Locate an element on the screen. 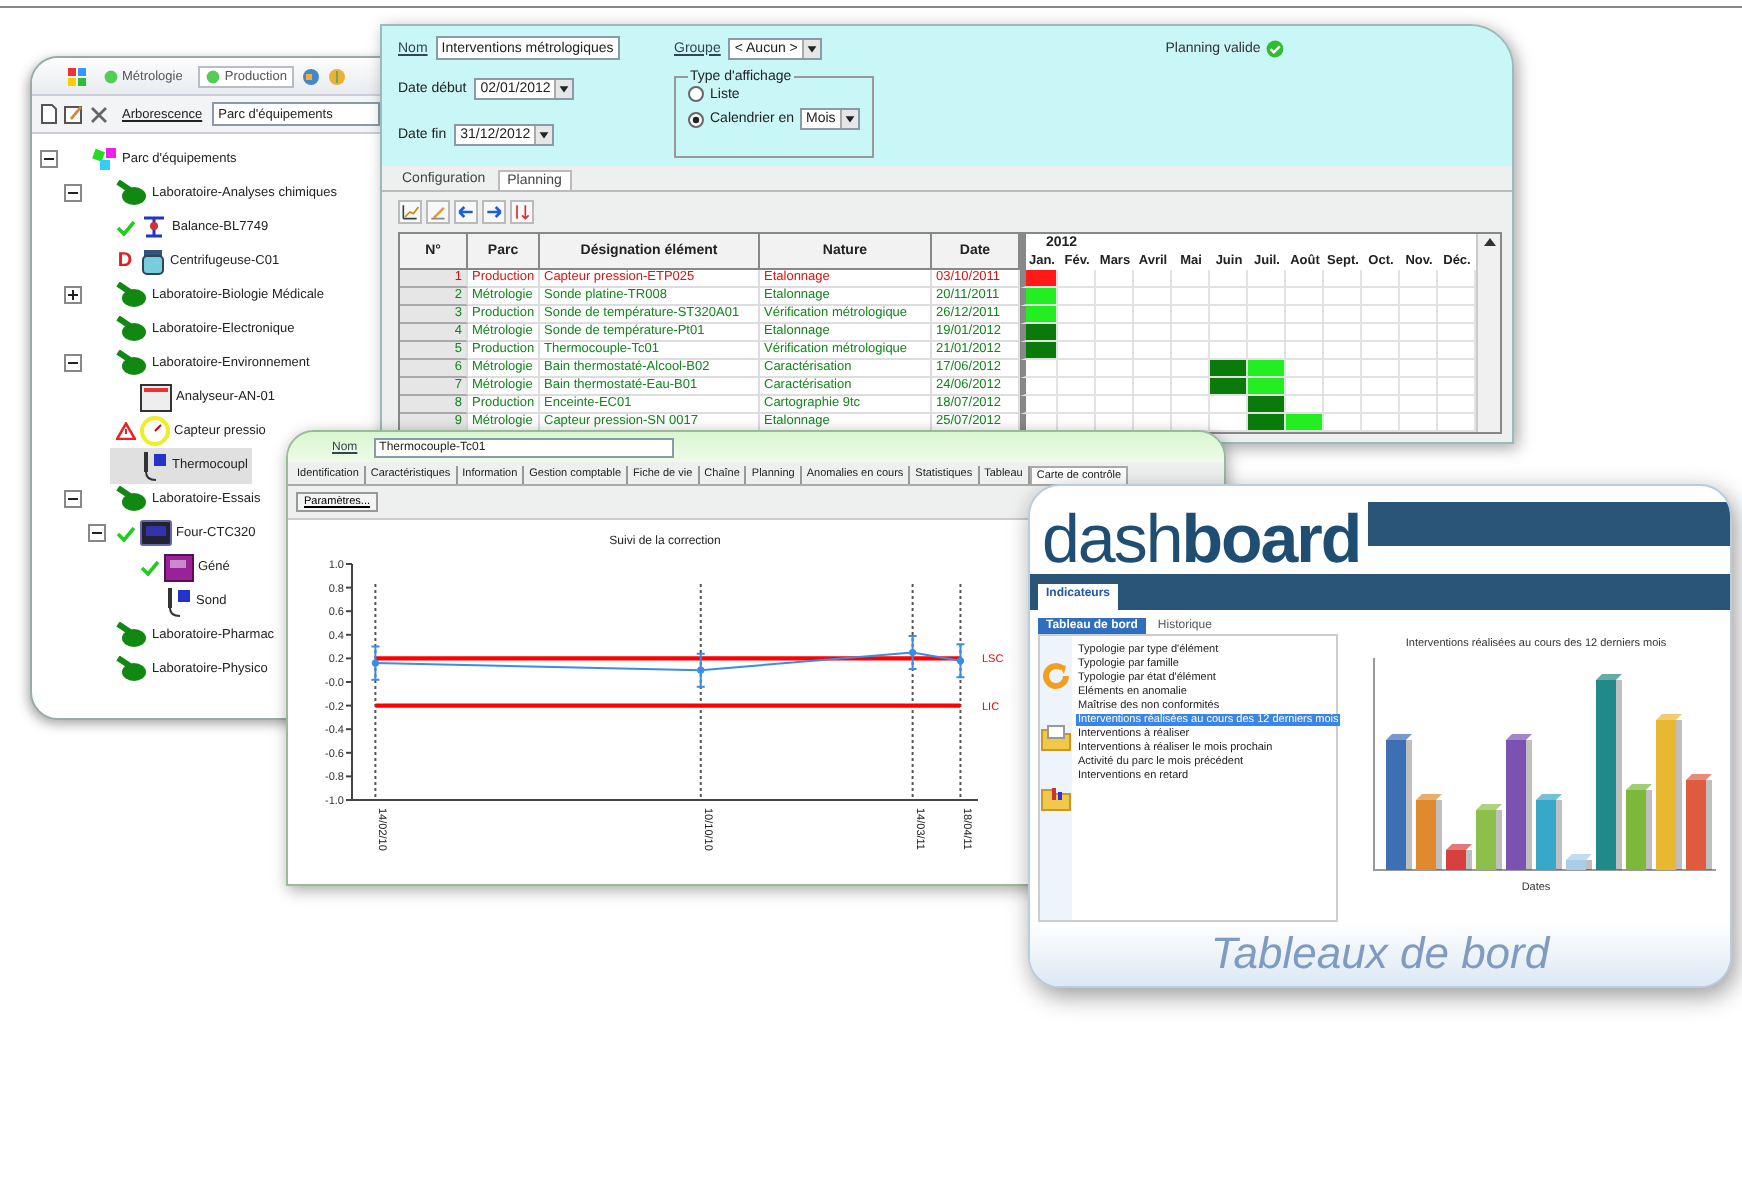  sort-icon is located at coordinates (522, 212).